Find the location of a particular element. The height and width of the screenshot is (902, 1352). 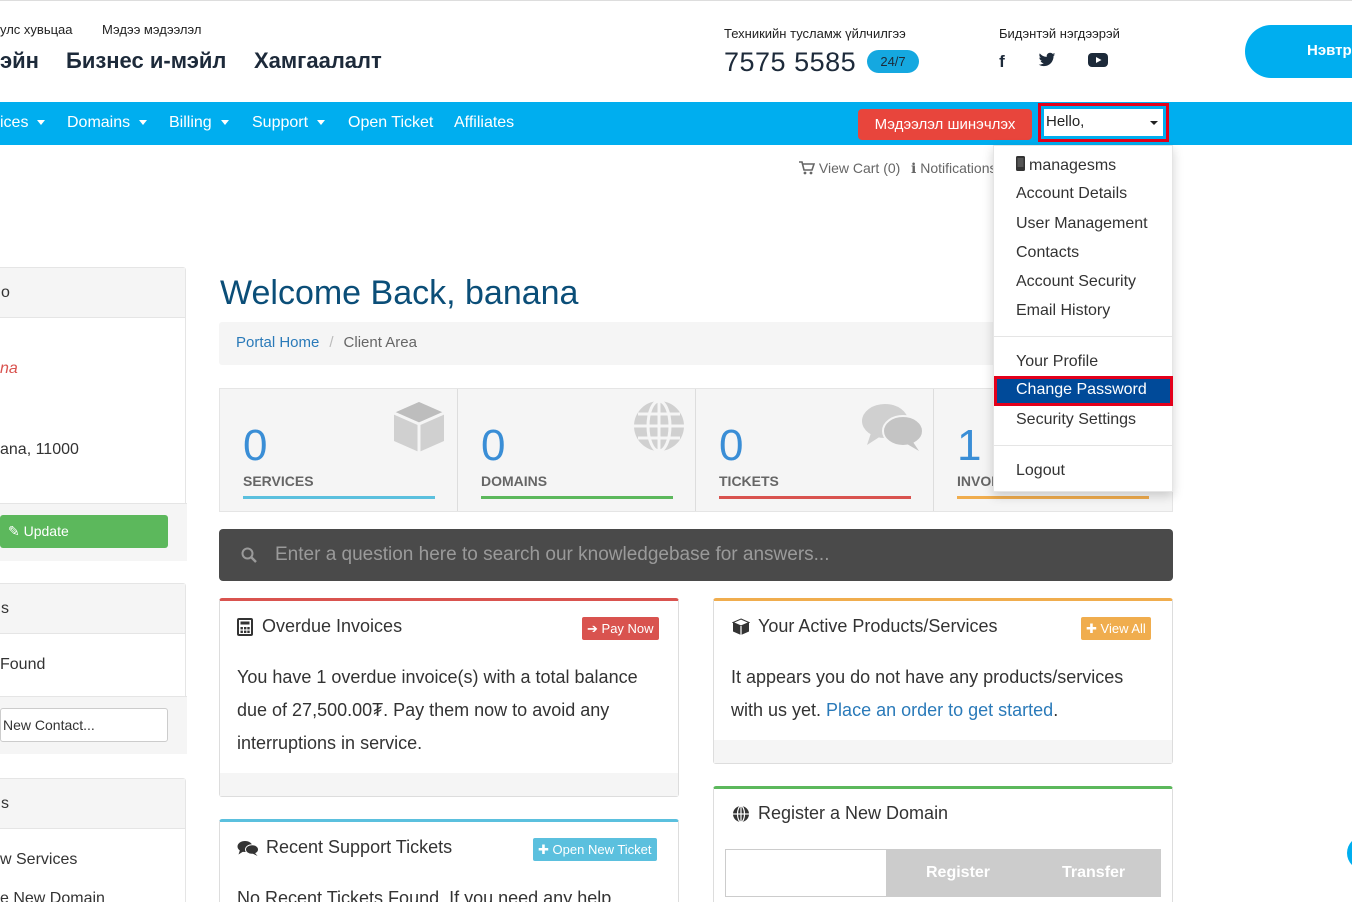

search-icon is located at coordinates (249, 555).